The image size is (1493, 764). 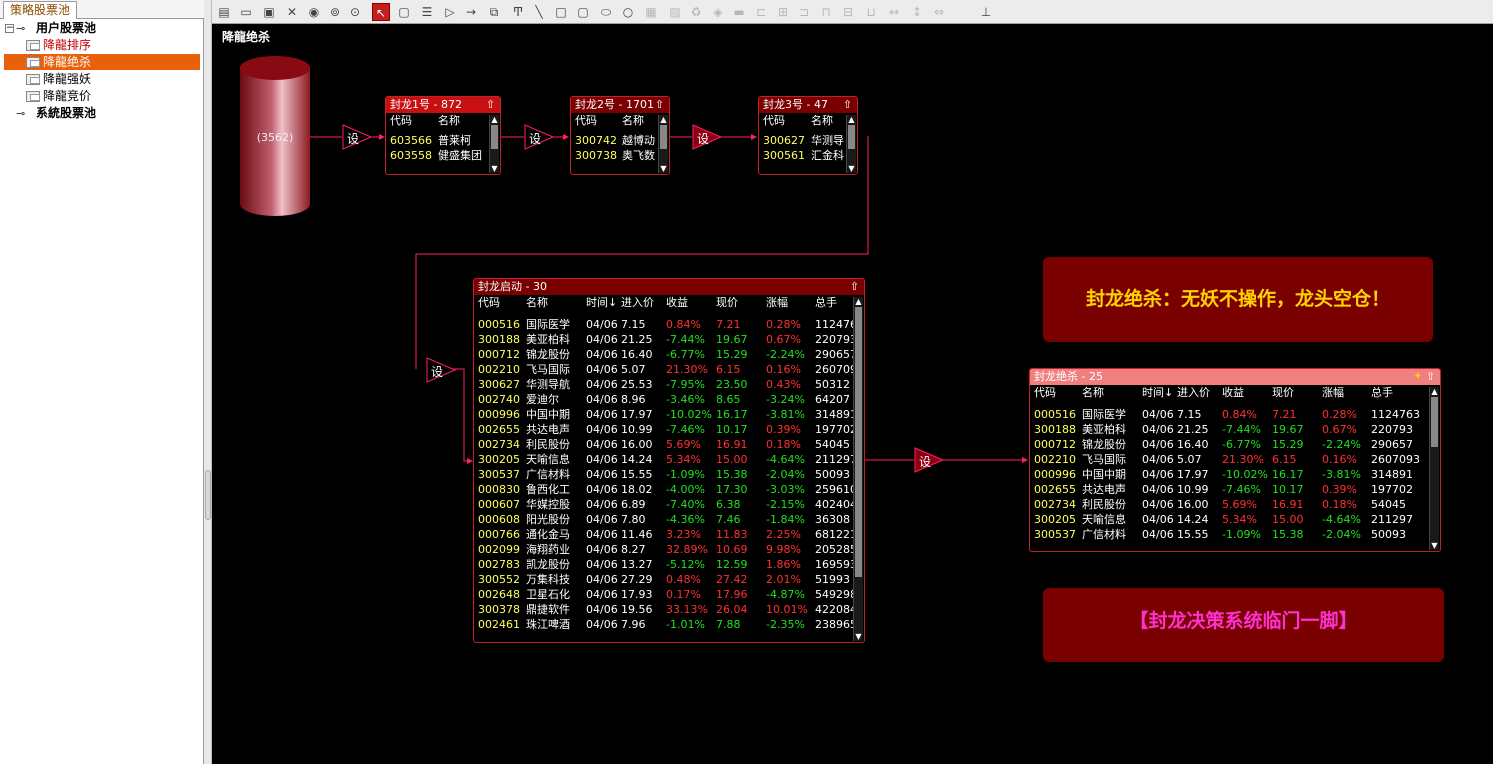 What do you see at coordinates (848, 12) in the screenshot?
I see `align-middle-icon: ⊟` at bounding box center [848, 12].